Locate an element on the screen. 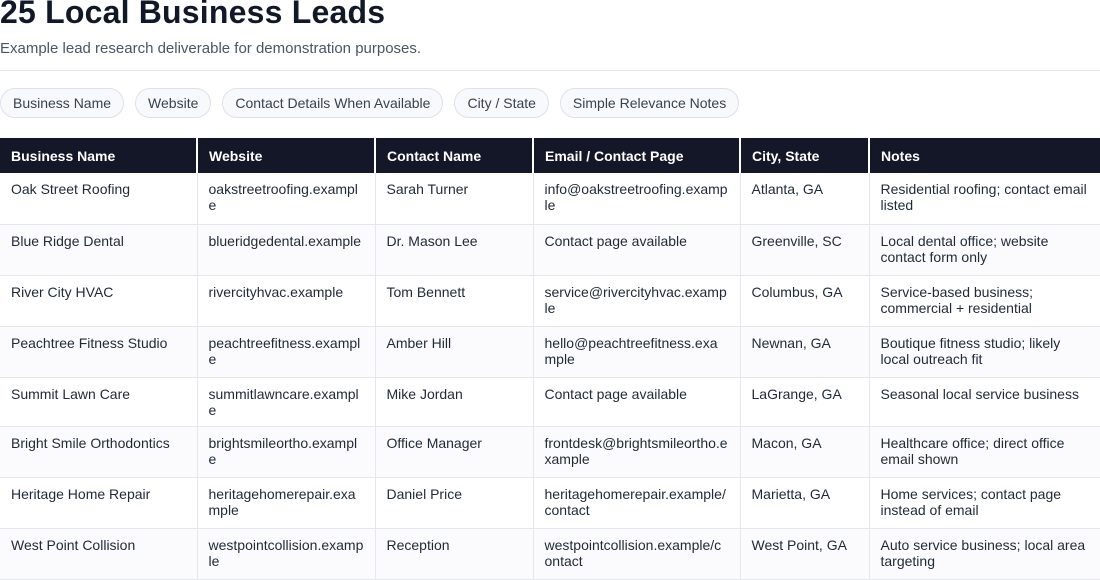 This screenshot has height=580, width=1100. chip-relevance-notes: Simple Relevance Notes is located at coordinates (649, 103).